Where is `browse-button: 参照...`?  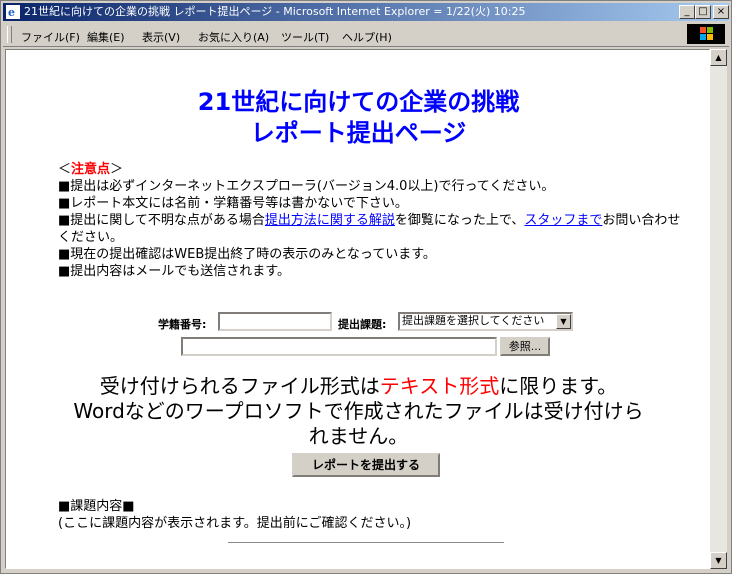
browse-button: 参照... is located at coordinates (525, 346).